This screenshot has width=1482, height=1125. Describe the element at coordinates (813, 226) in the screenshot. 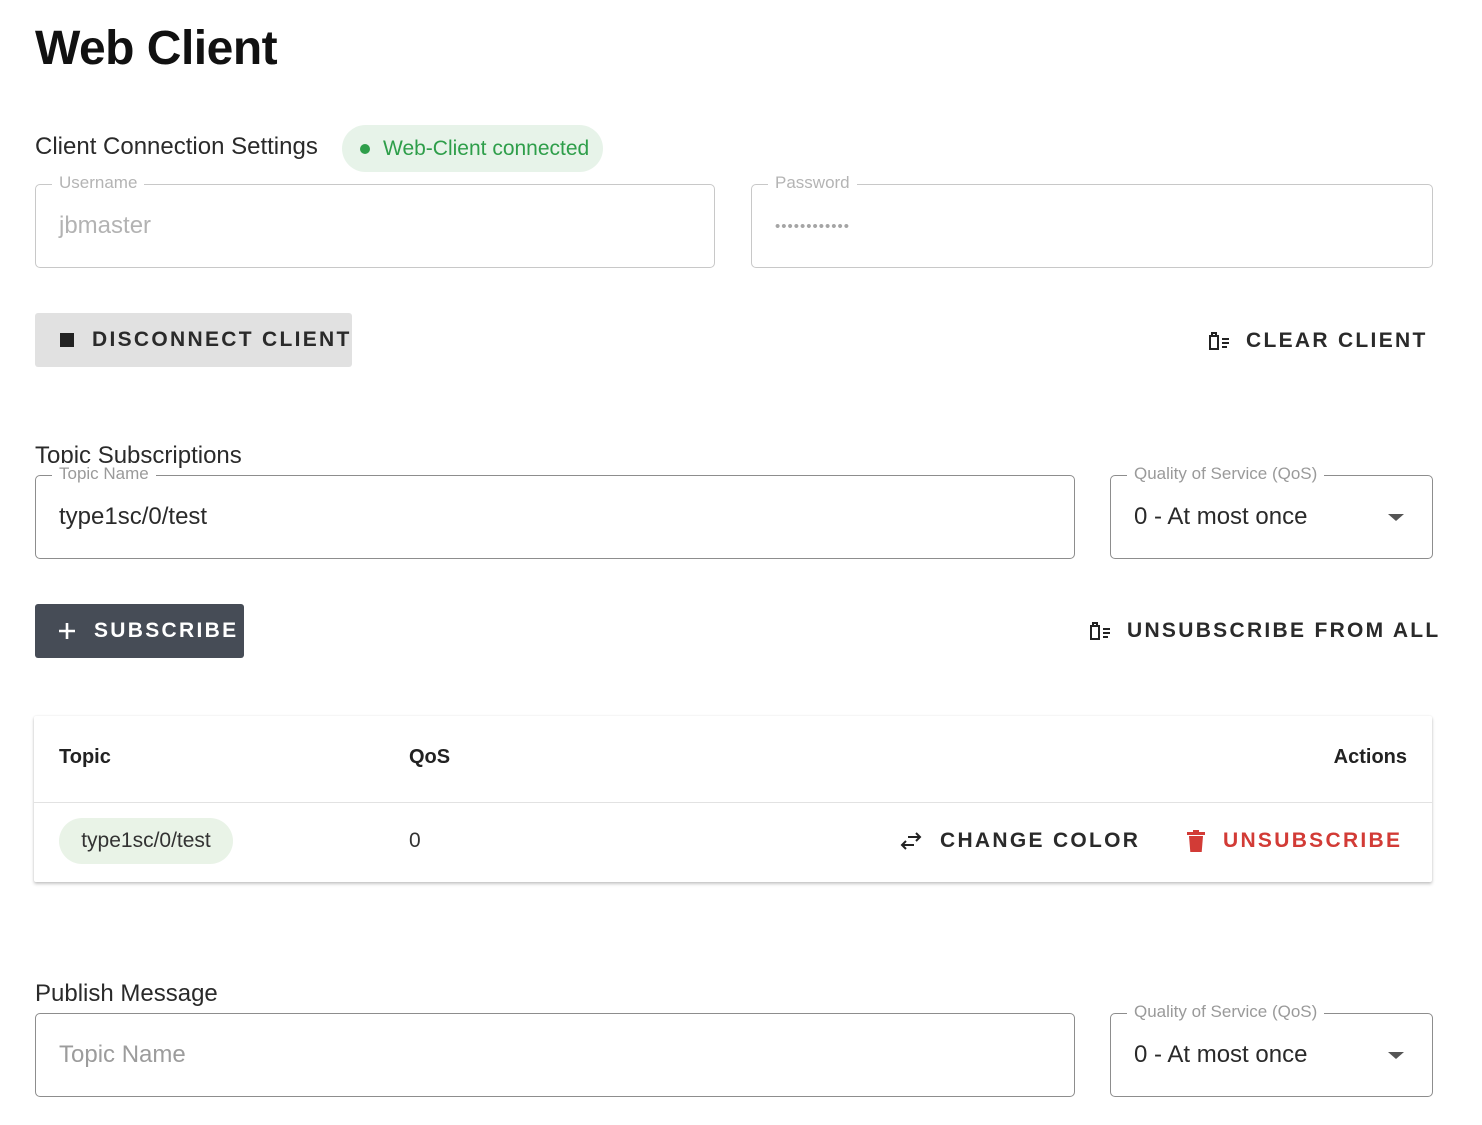

I see `password-value: ••••••••••••` at that location.